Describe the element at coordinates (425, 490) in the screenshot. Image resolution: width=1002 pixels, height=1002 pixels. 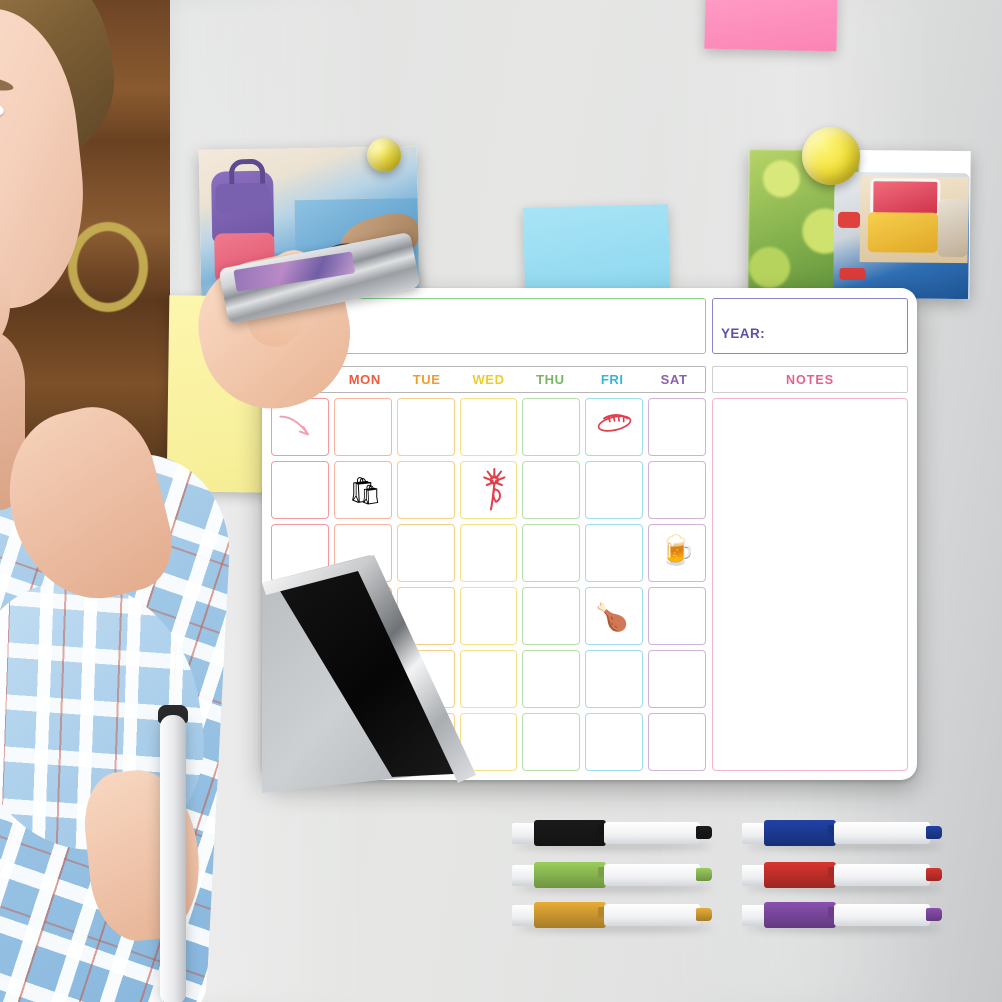
I see `calendar-cell-r2-c3` at that location.